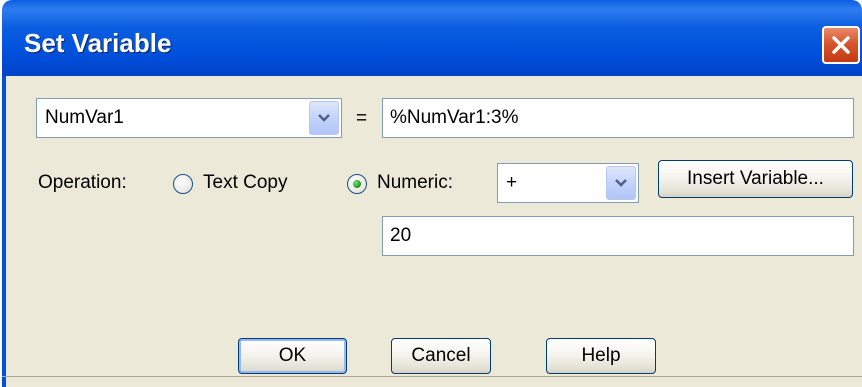 This screenshot has height=387, width=862. Describe the element at coordinates (362, 118) in the screenshot. I see `equals-sign: =` at that location.